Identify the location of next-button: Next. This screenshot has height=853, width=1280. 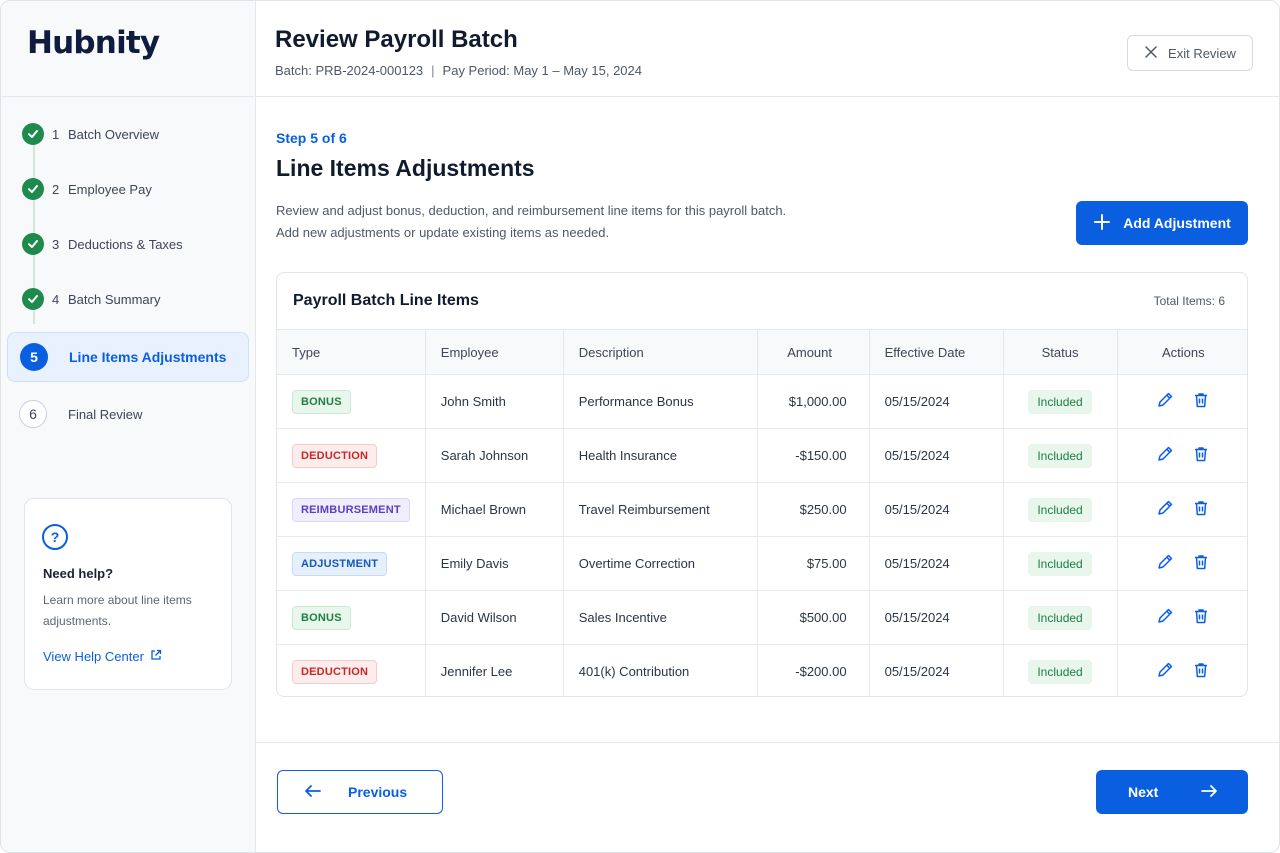
(1172, 792).